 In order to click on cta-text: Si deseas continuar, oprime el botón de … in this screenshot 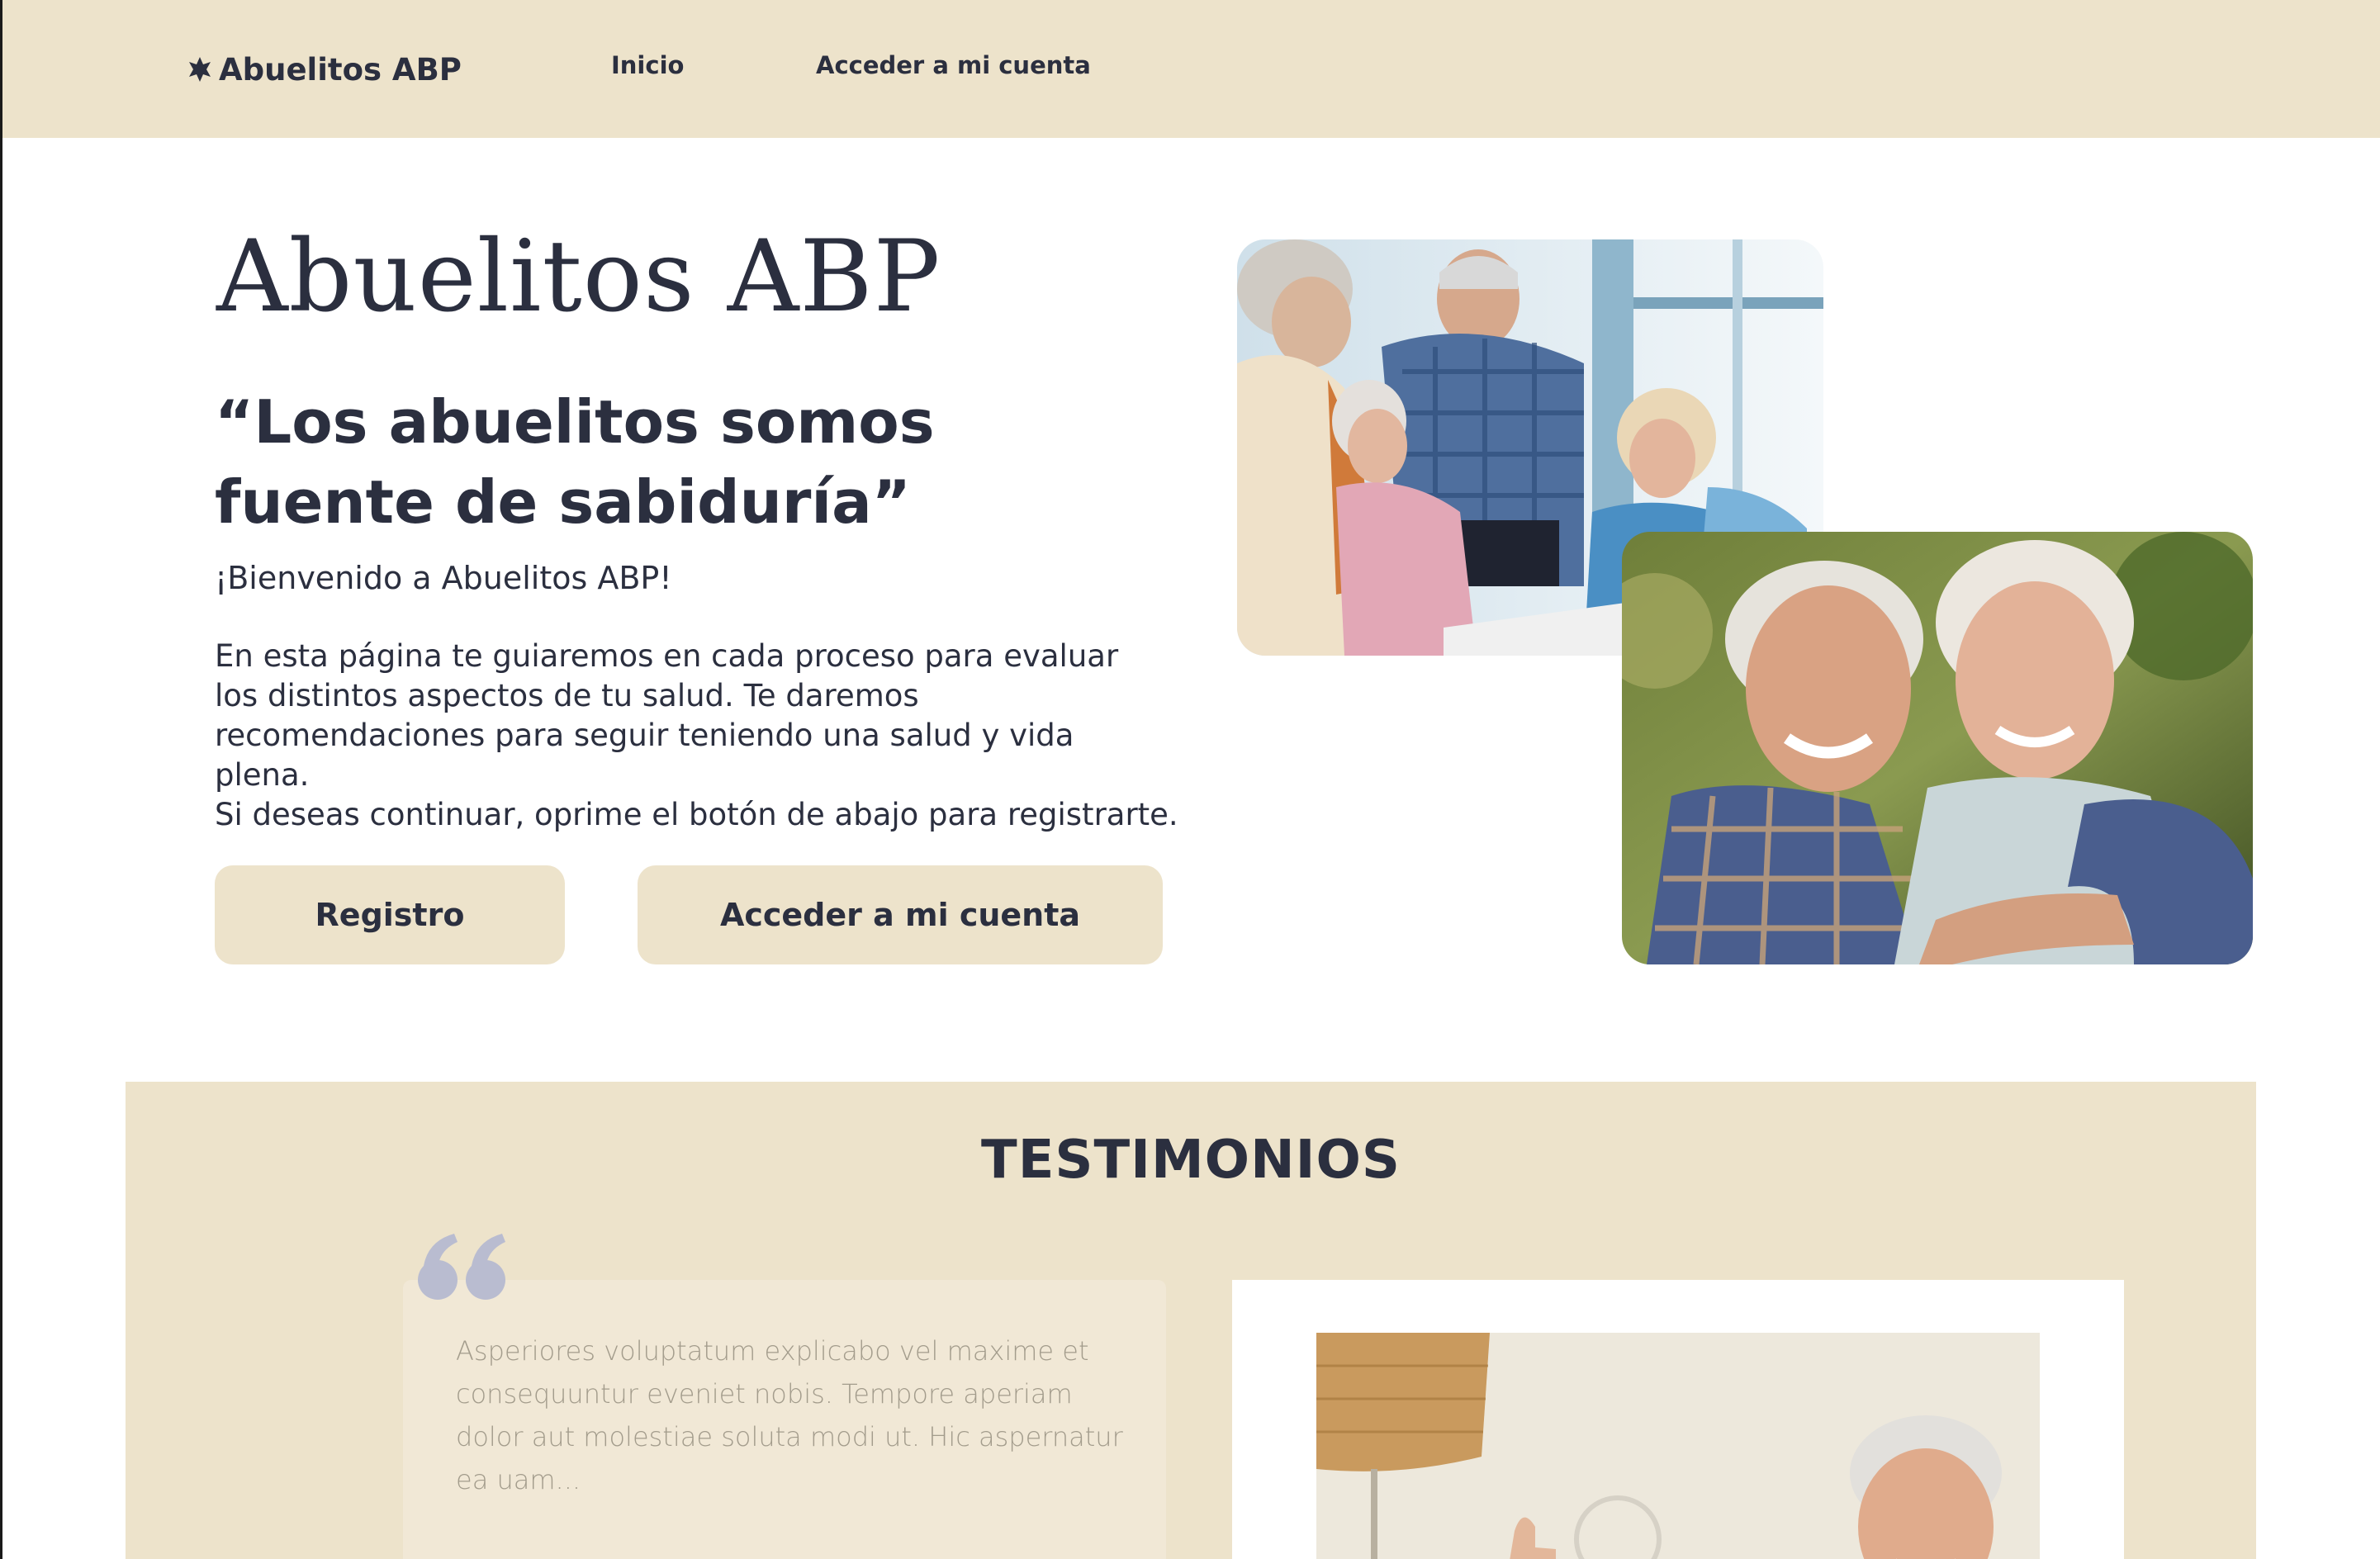, I will do `click(696, 814)`.